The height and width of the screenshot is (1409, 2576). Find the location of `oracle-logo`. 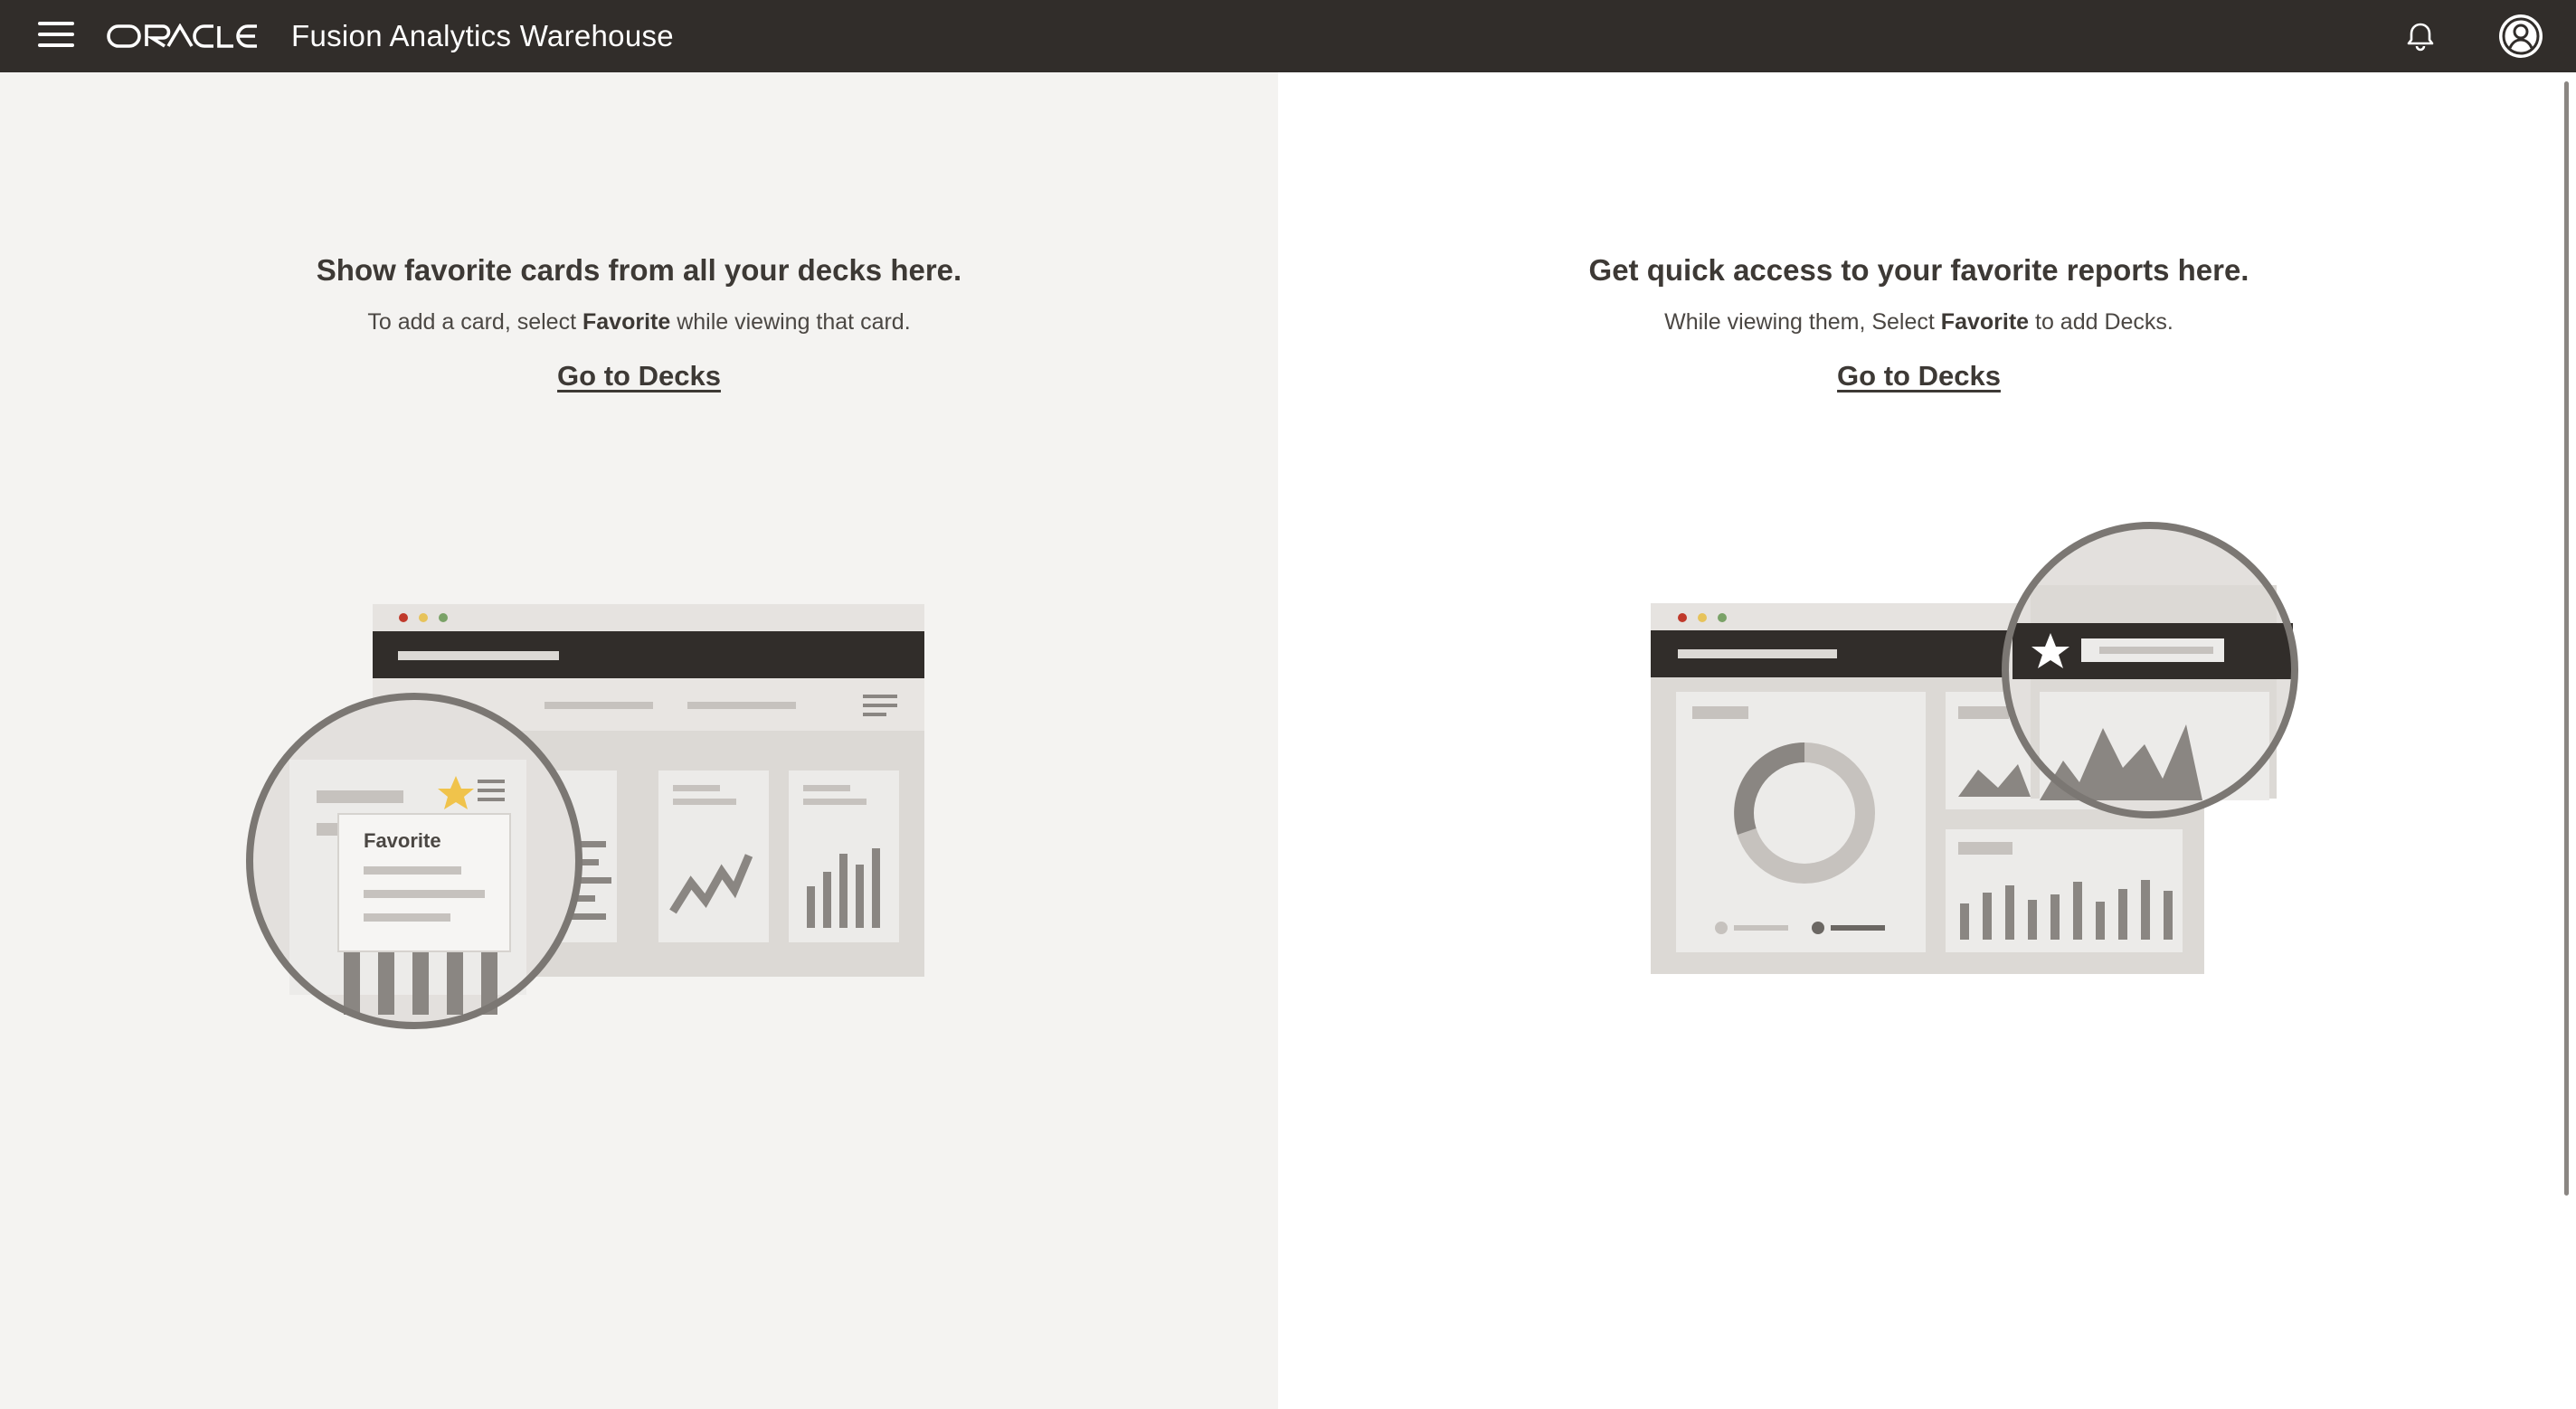

oracle-logo is located at coordinates (182, 36).